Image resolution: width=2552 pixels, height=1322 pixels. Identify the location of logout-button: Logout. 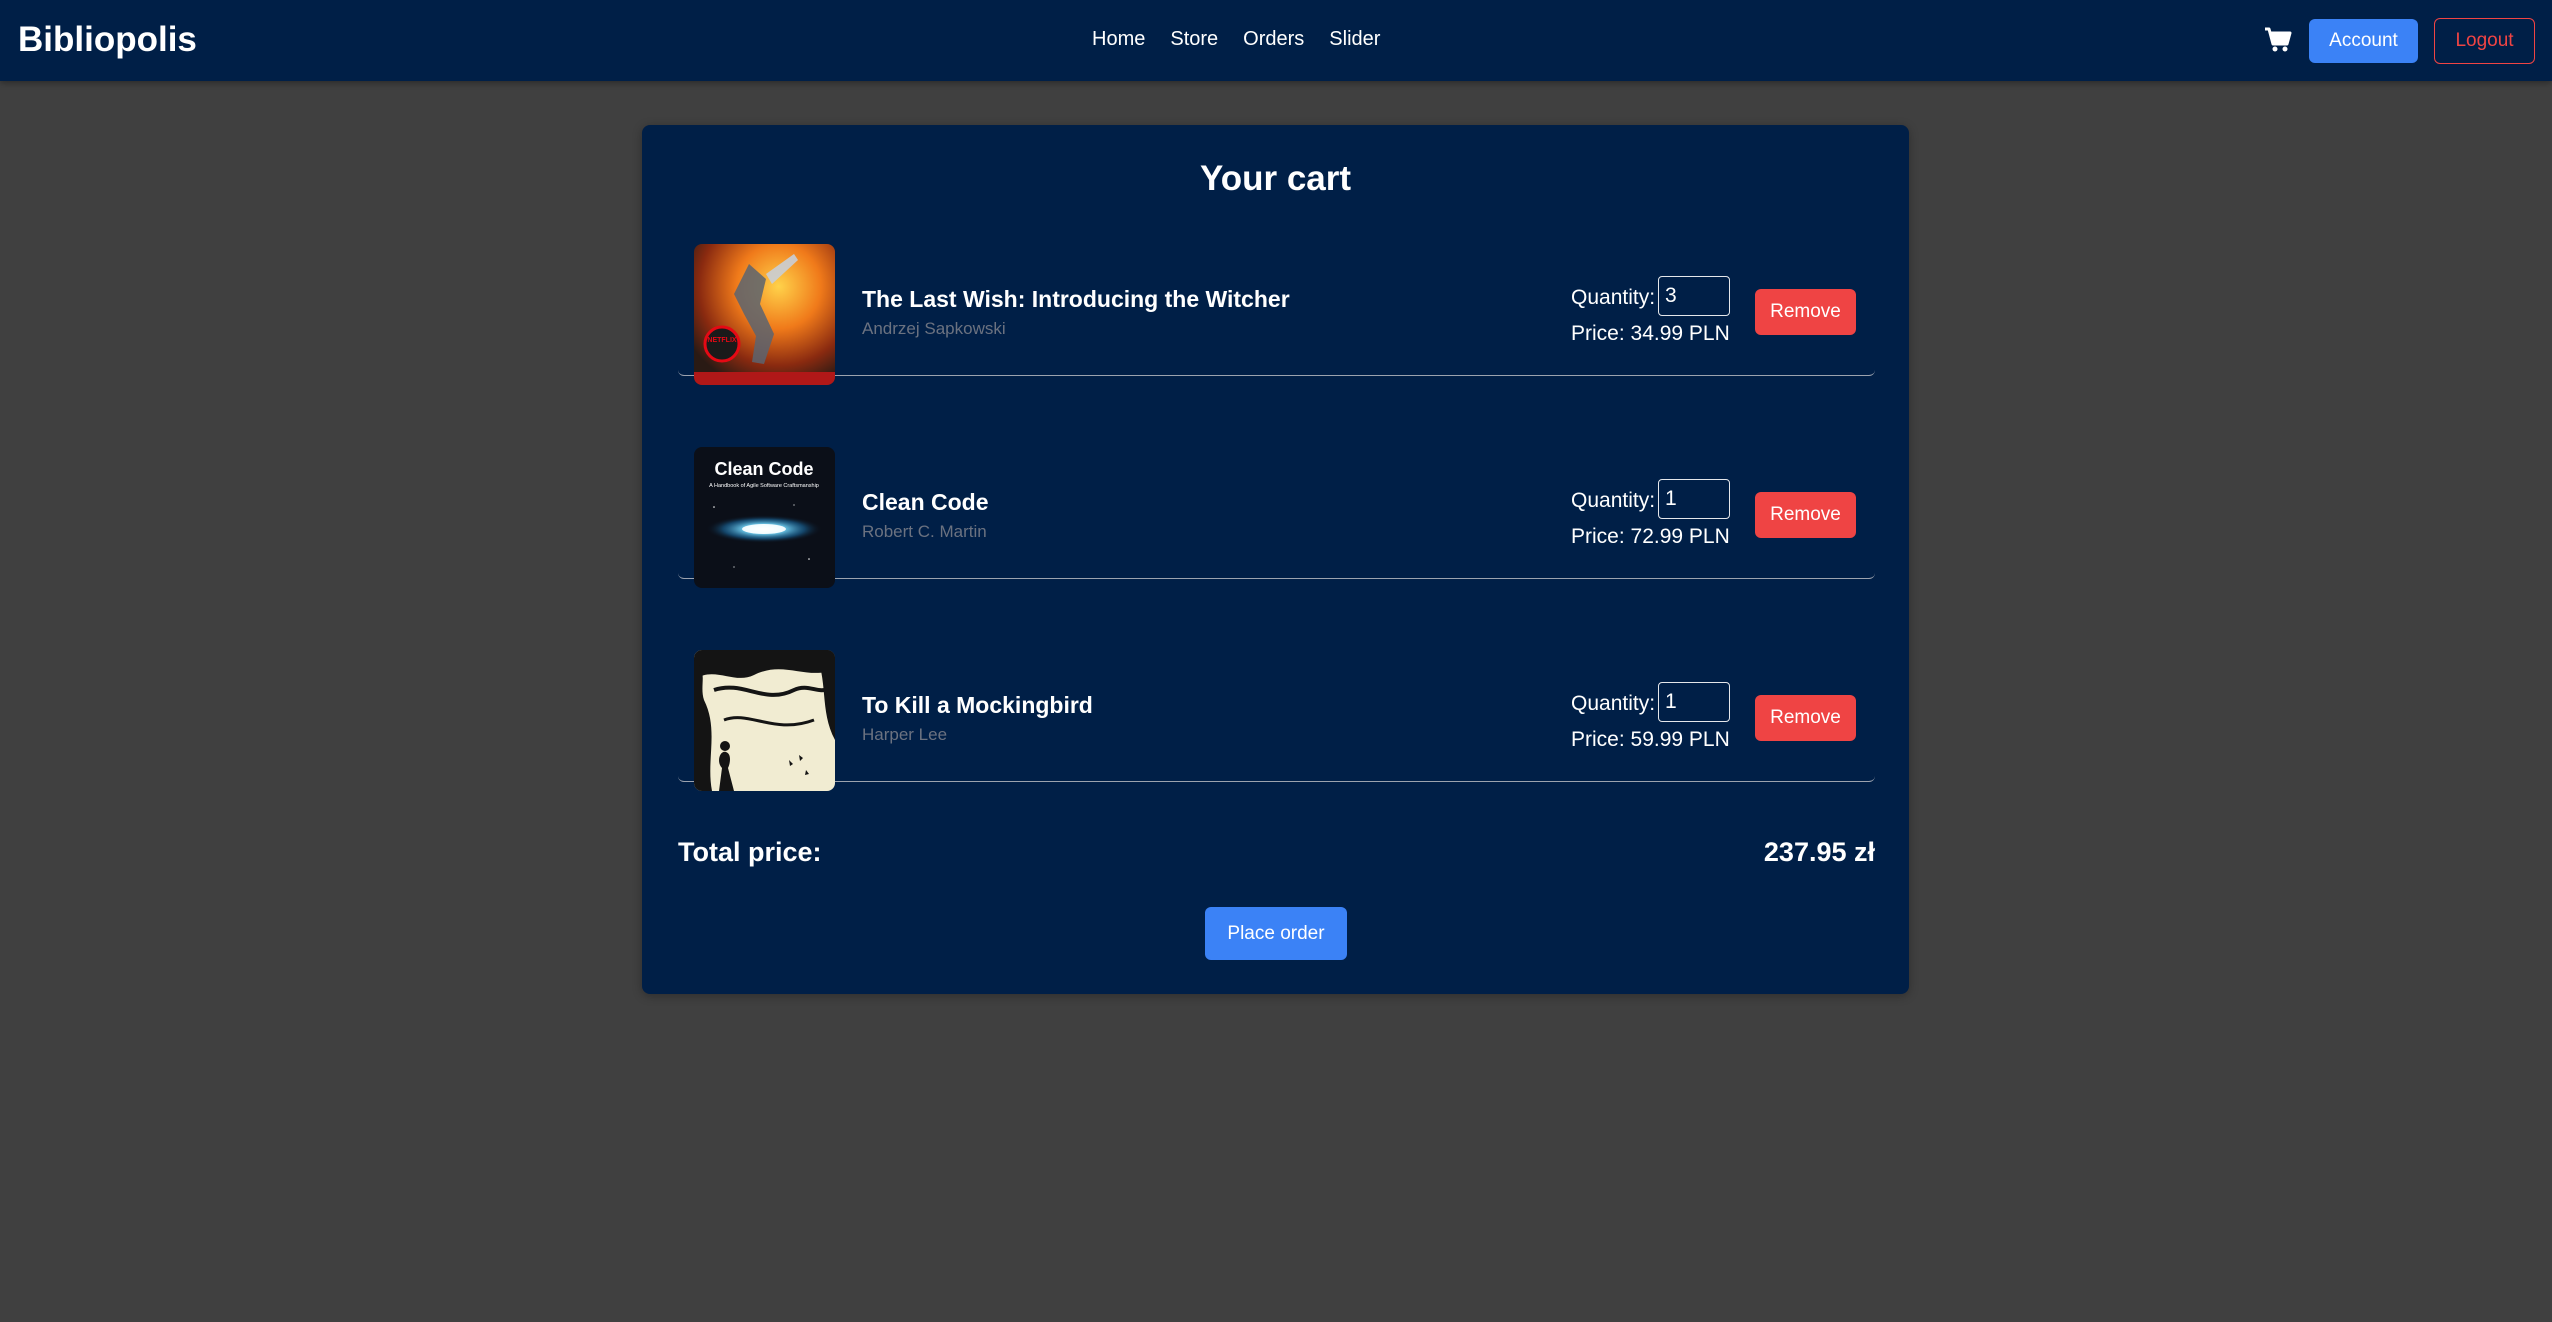
(2484, 41).